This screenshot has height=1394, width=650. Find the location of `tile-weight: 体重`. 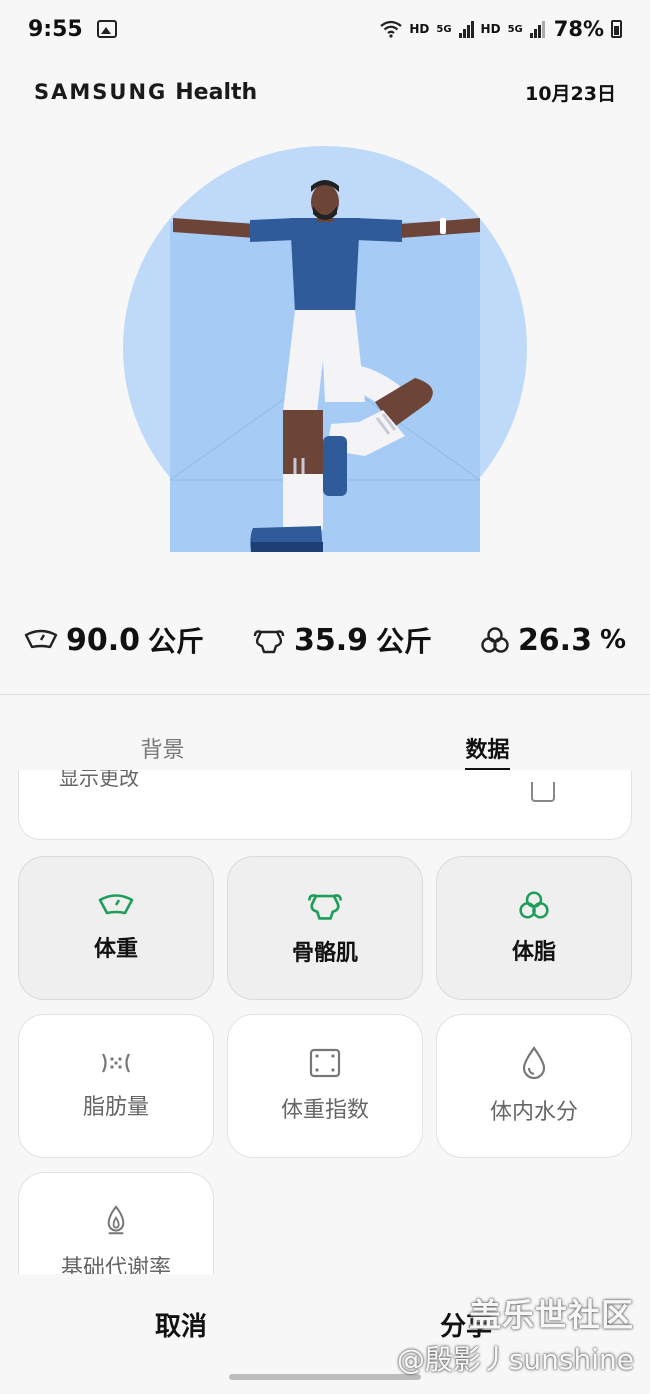

tile-weight: 体重 is located at coordinates (116, 928).